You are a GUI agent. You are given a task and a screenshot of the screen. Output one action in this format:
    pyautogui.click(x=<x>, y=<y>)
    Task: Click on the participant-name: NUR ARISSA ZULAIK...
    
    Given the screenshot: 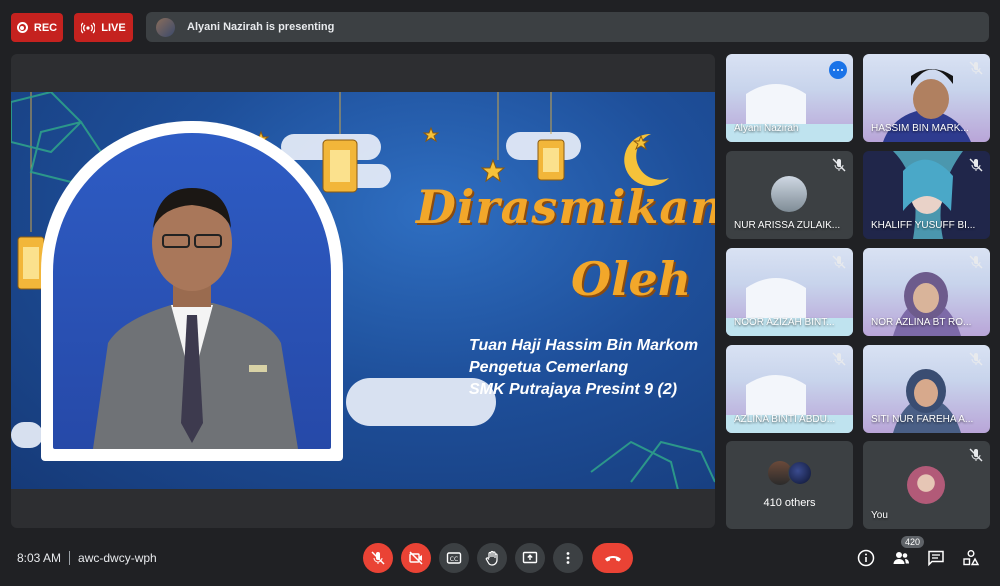 What is the action you would take?
    pyautogui.click(x=787, y=225)
    